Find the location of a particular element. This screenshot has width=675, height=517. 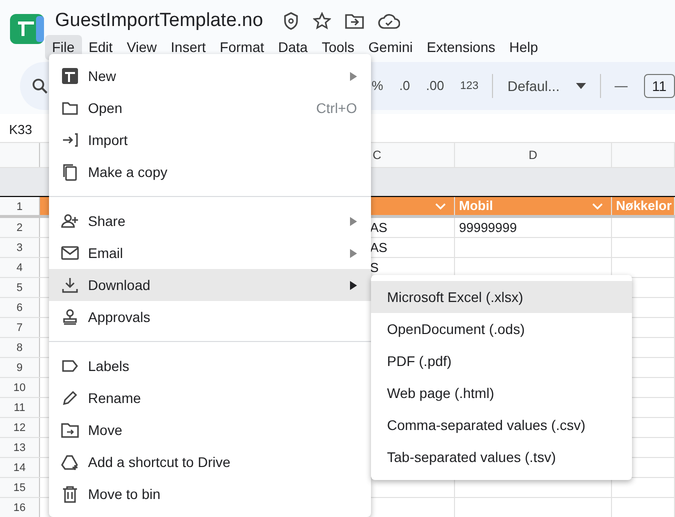

menu-item: Move to bin is located at coordinates (210, 494).